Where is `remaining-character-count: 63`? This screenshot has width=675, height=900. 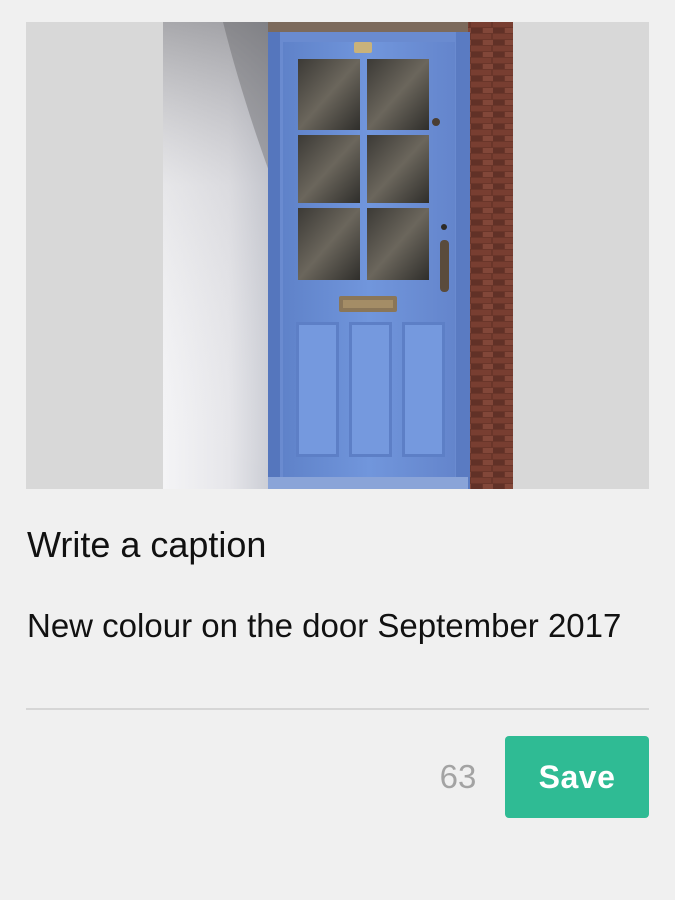
remaining-character-count: 63 is located at coordinates (458, 776).